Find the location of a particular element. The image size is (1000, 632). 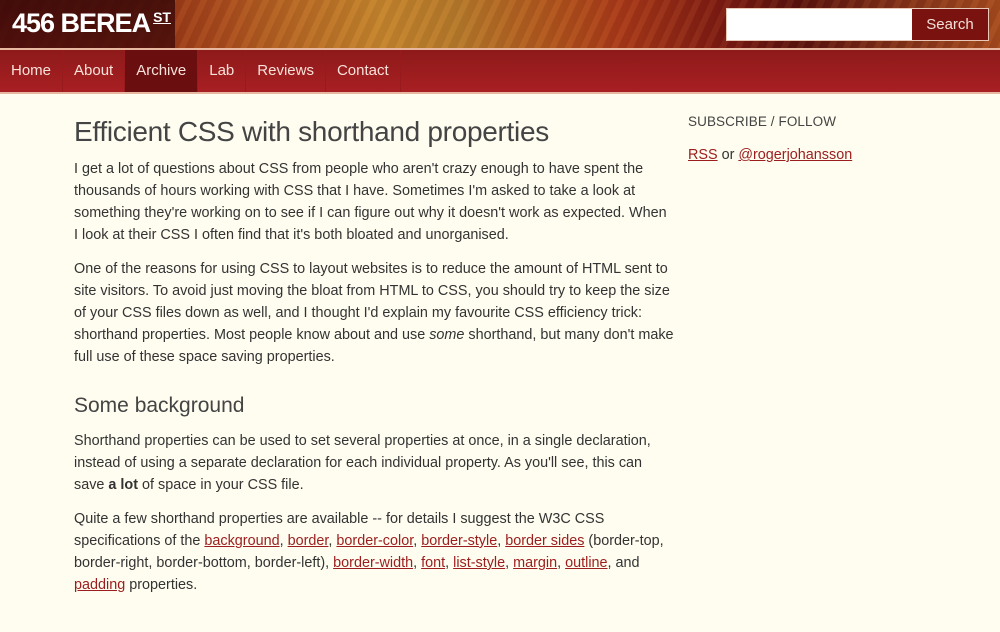

site-header: 456 BEREA ST Search is located at coordinates (500, 24).